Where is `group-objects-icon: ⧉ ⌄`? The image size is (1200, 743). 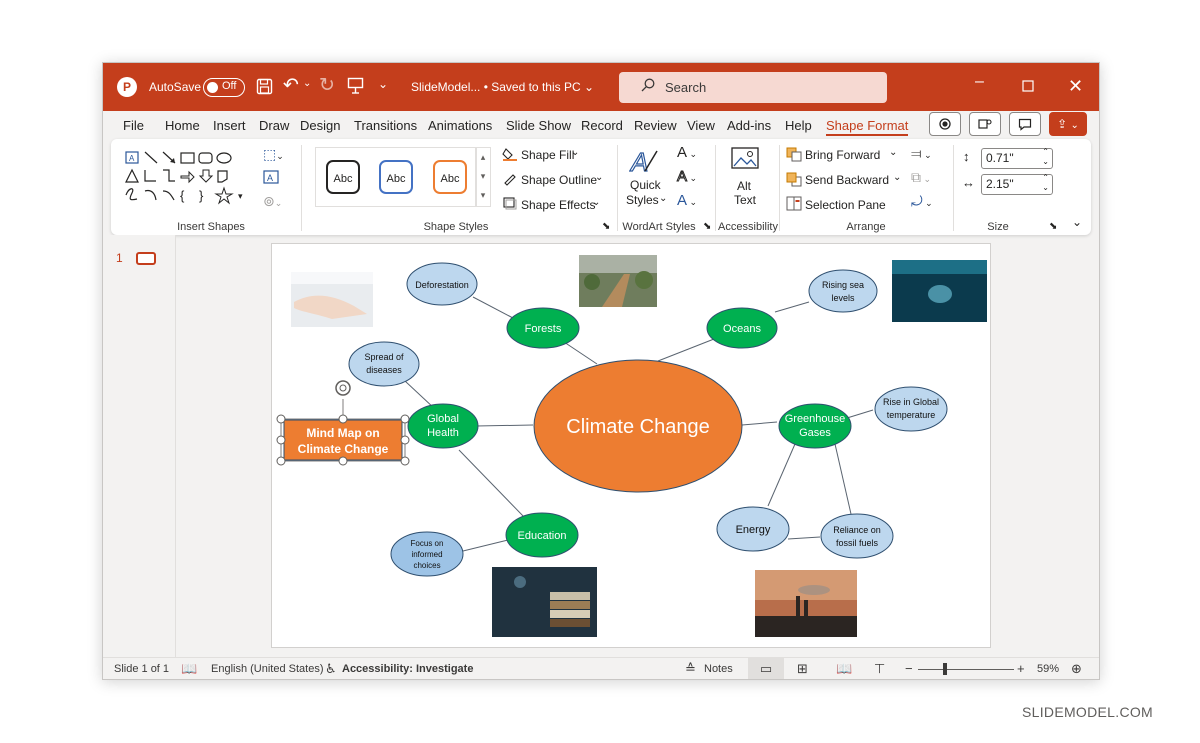
group-objects-icon: ⧉ ⌄ is located at coordinates (921, 177).